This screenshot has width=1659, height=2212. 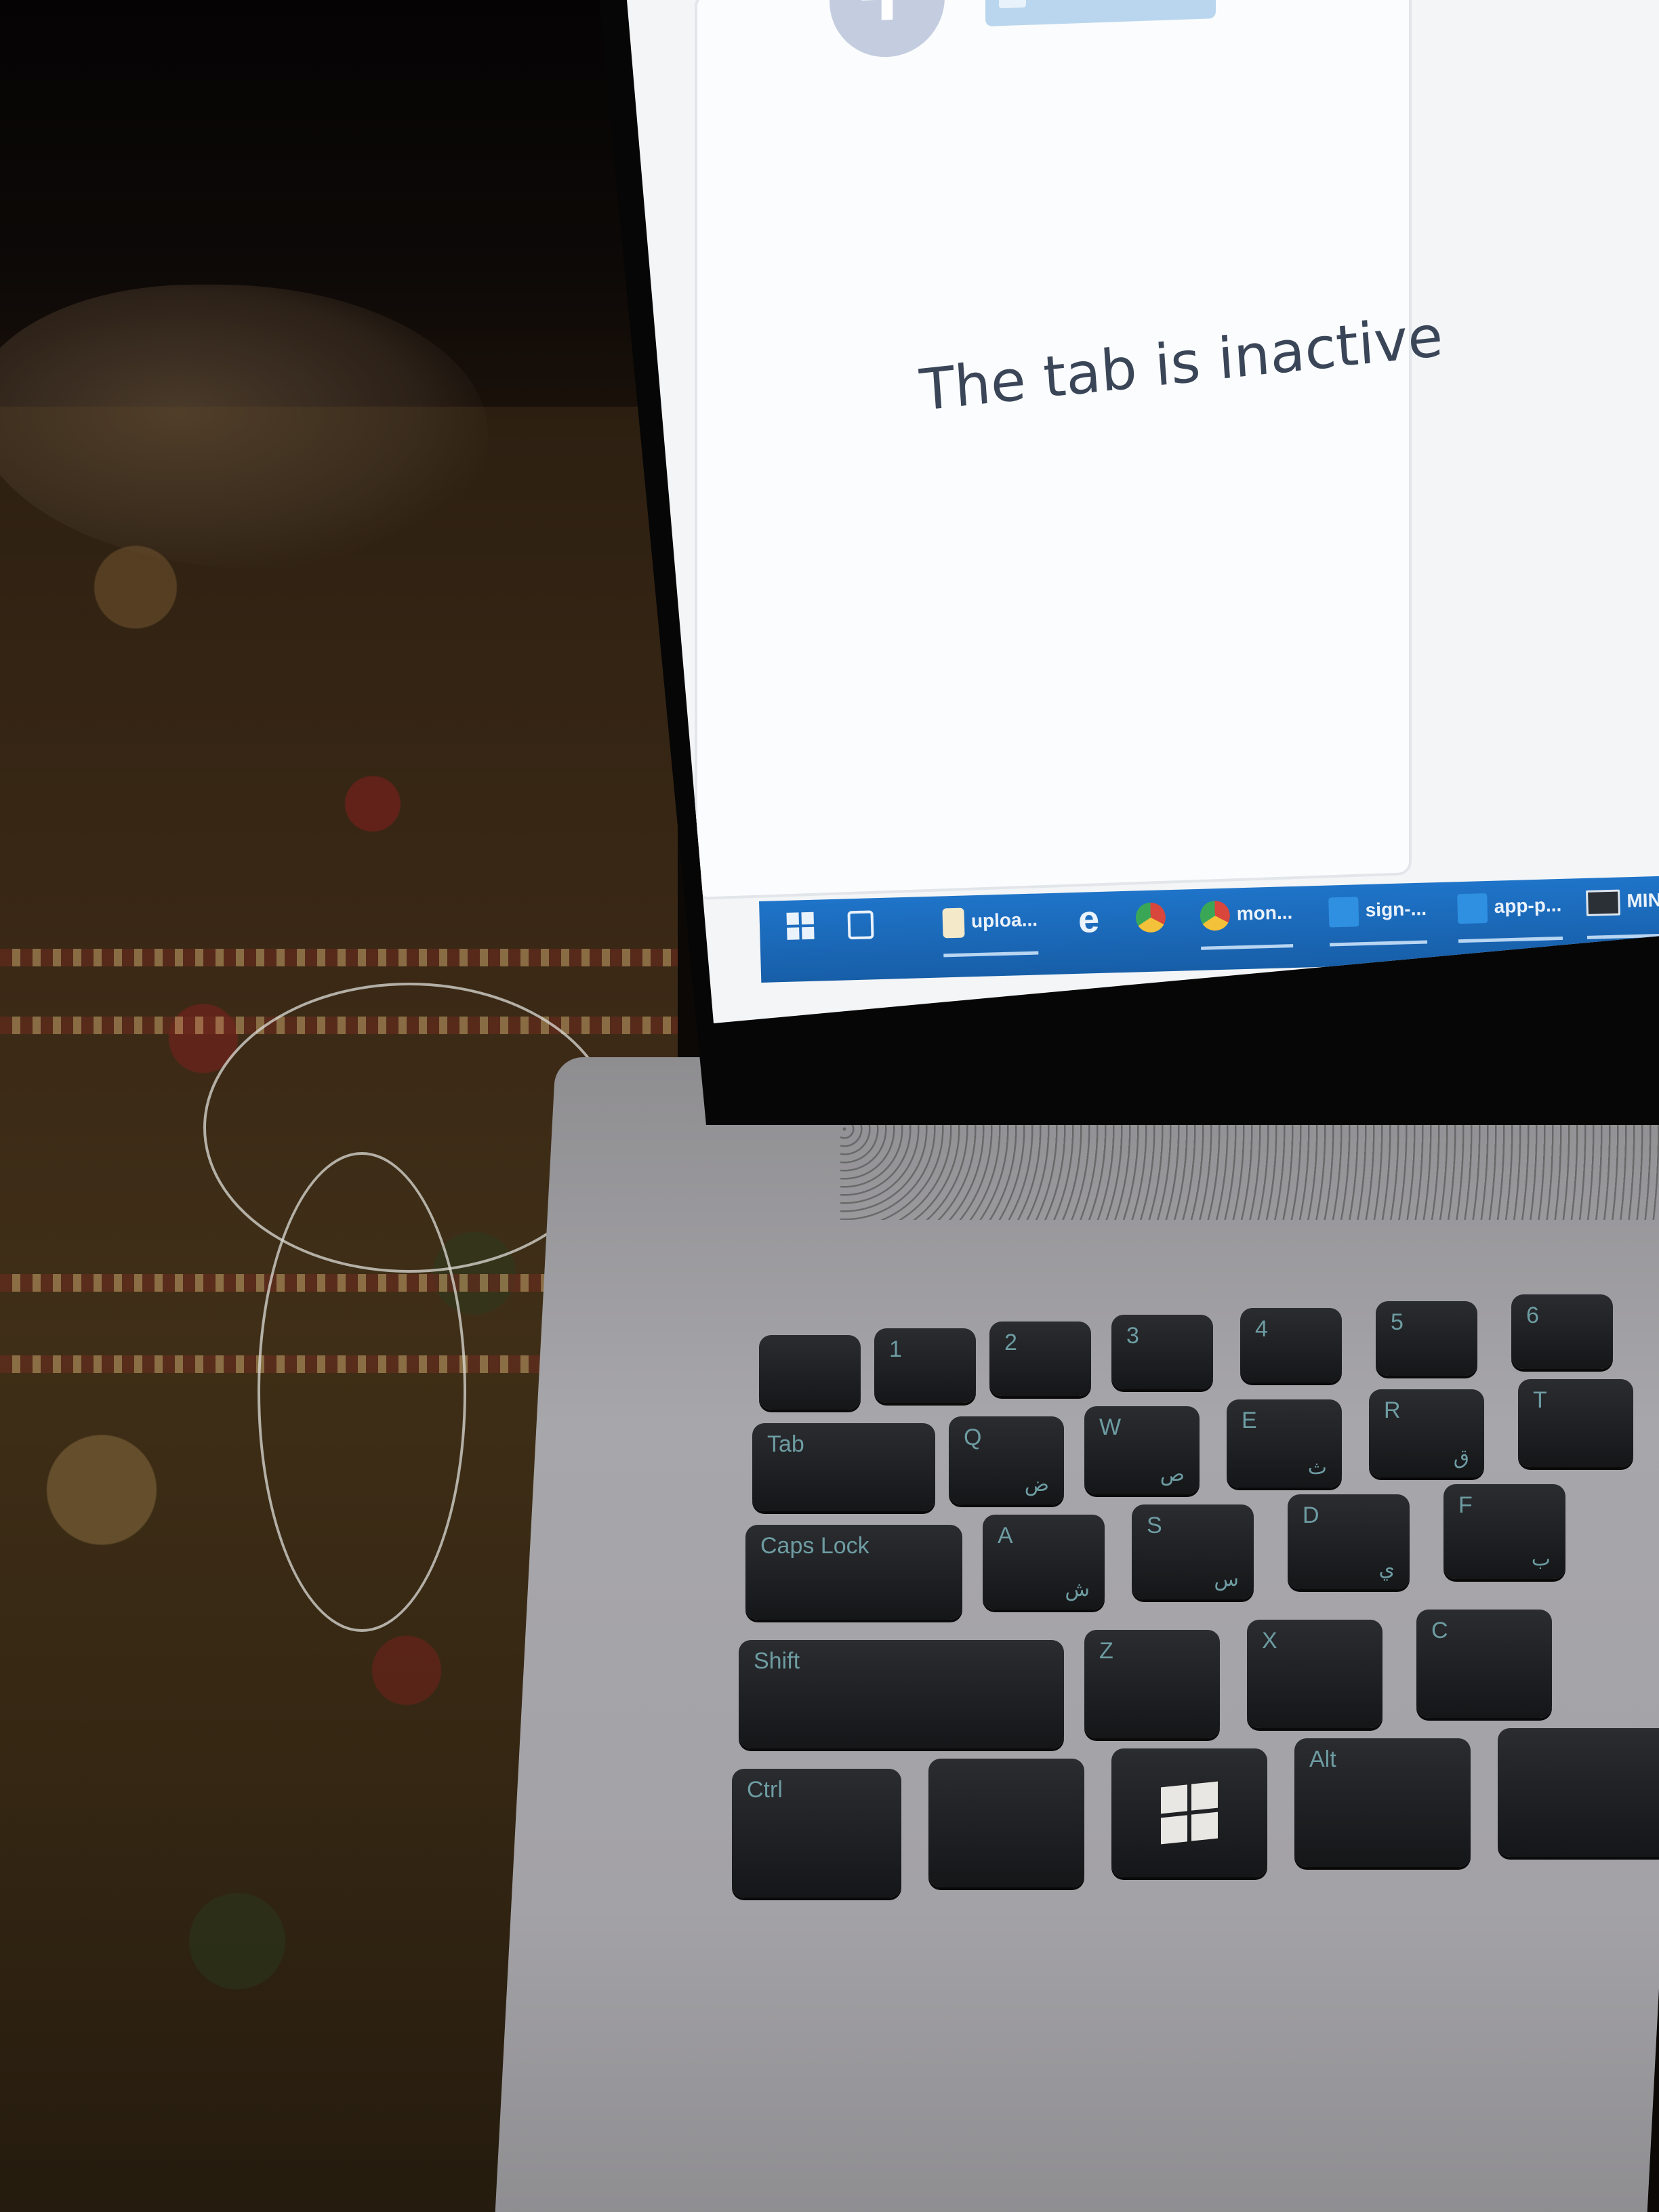 I want to click on windows-logo-icon, so click(x=1189, y=1813).